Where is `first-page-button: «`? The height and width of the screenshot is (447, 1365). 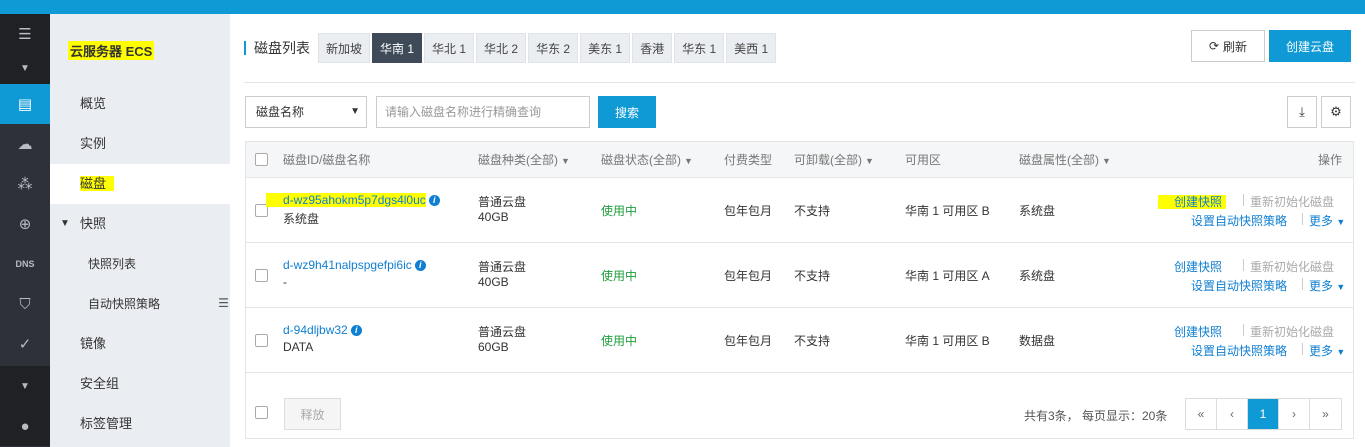 first-page-button: « is located at coordinates (1201, 414).